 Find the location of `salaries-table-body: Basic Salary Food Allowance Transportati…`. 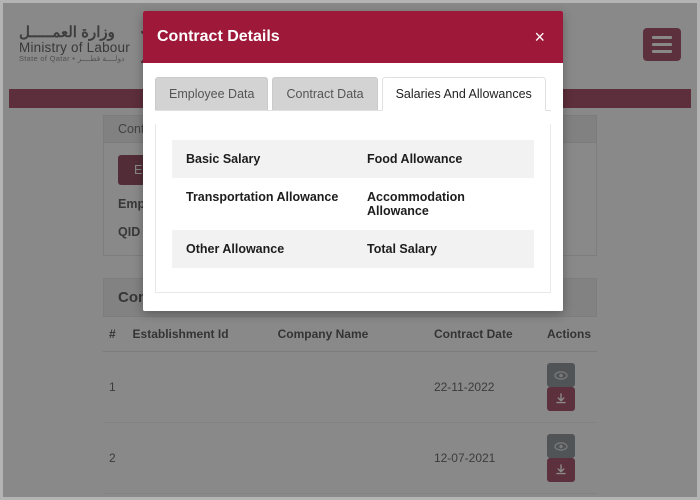

salaries-table-body: Basic Salary Food Allowance Transportati… is located at coordinates (353, 204).